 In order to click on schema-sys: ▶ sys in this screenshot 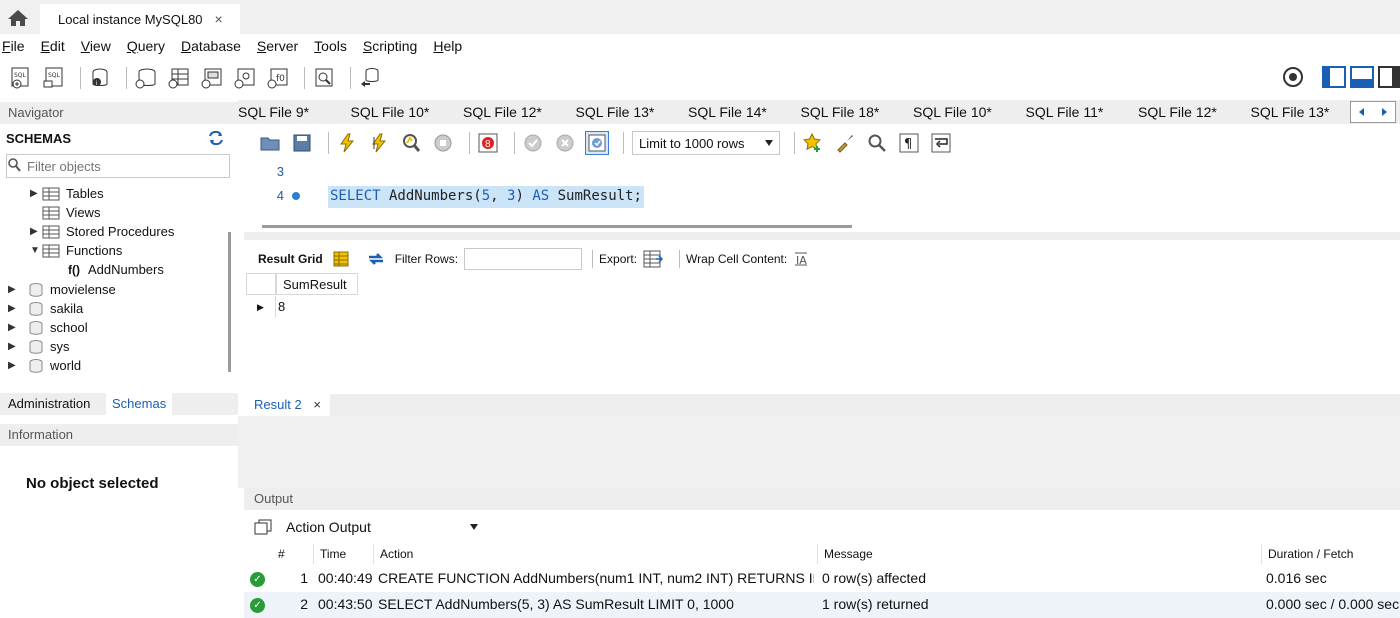, I will do `click(39, 346)`.